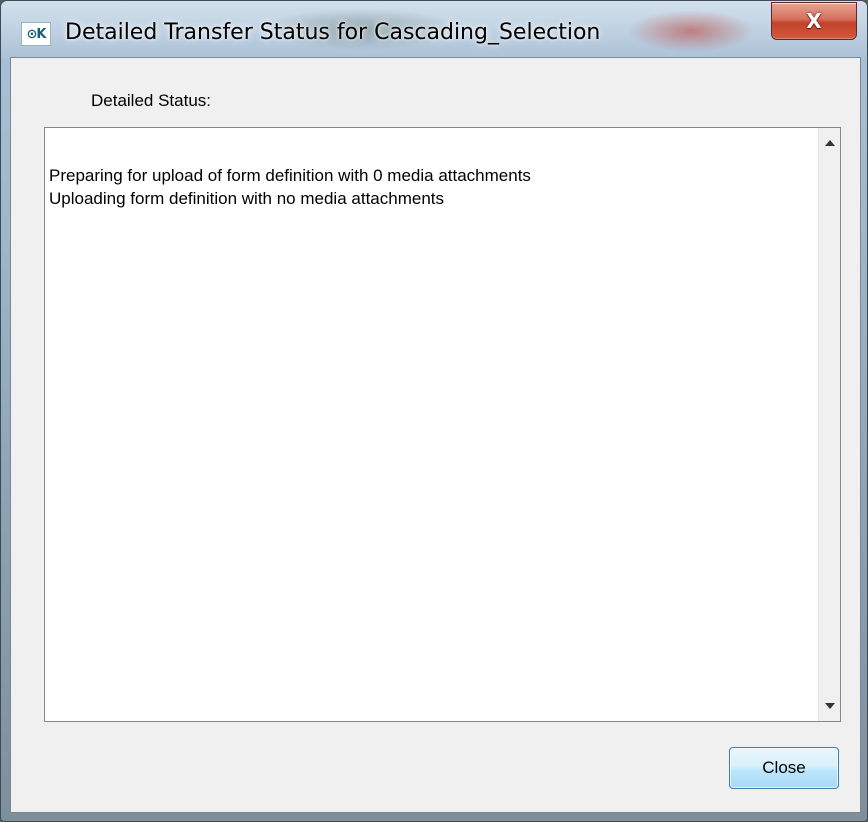 Image resolution: width=868 pixels, height=822 pixels. What do you see at coordinates (829, 424) in the screenshot?
I see `vertical-scrollbar` at bounding box center [829, 424].